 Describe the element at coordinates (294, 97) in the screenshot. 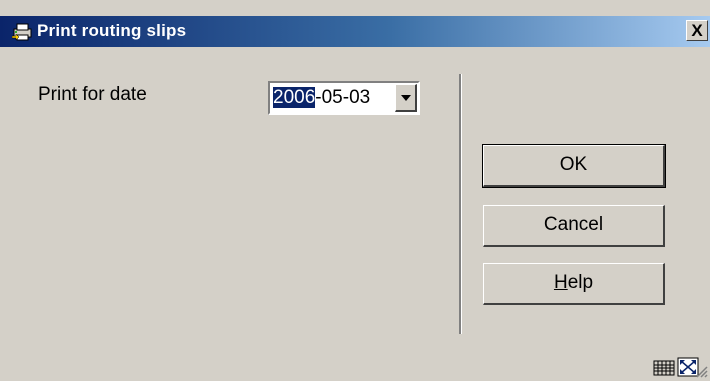

I see `date-year-selected: 2006` at that location.